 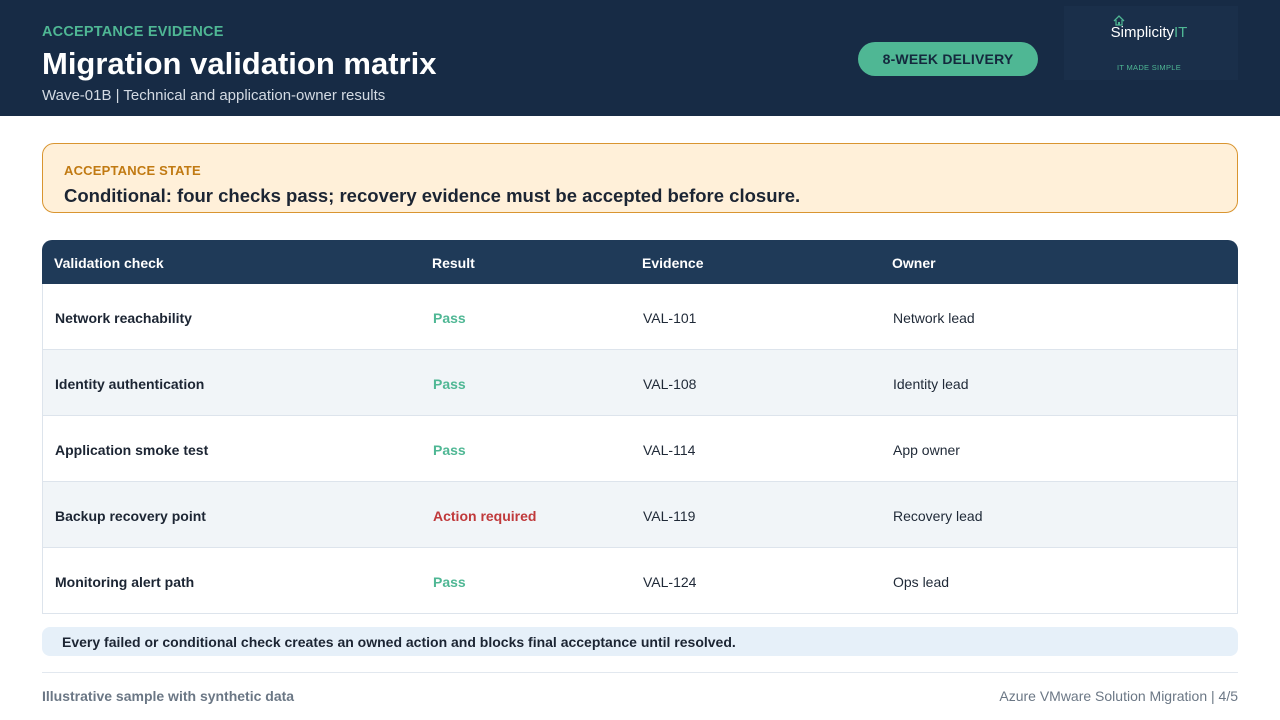 What do you see at coordinates (1151, 43) in the screenshot?
I see `company-logo: SimplicityIT IT MADE SIMPLE` at bounding box center [1151, 43].